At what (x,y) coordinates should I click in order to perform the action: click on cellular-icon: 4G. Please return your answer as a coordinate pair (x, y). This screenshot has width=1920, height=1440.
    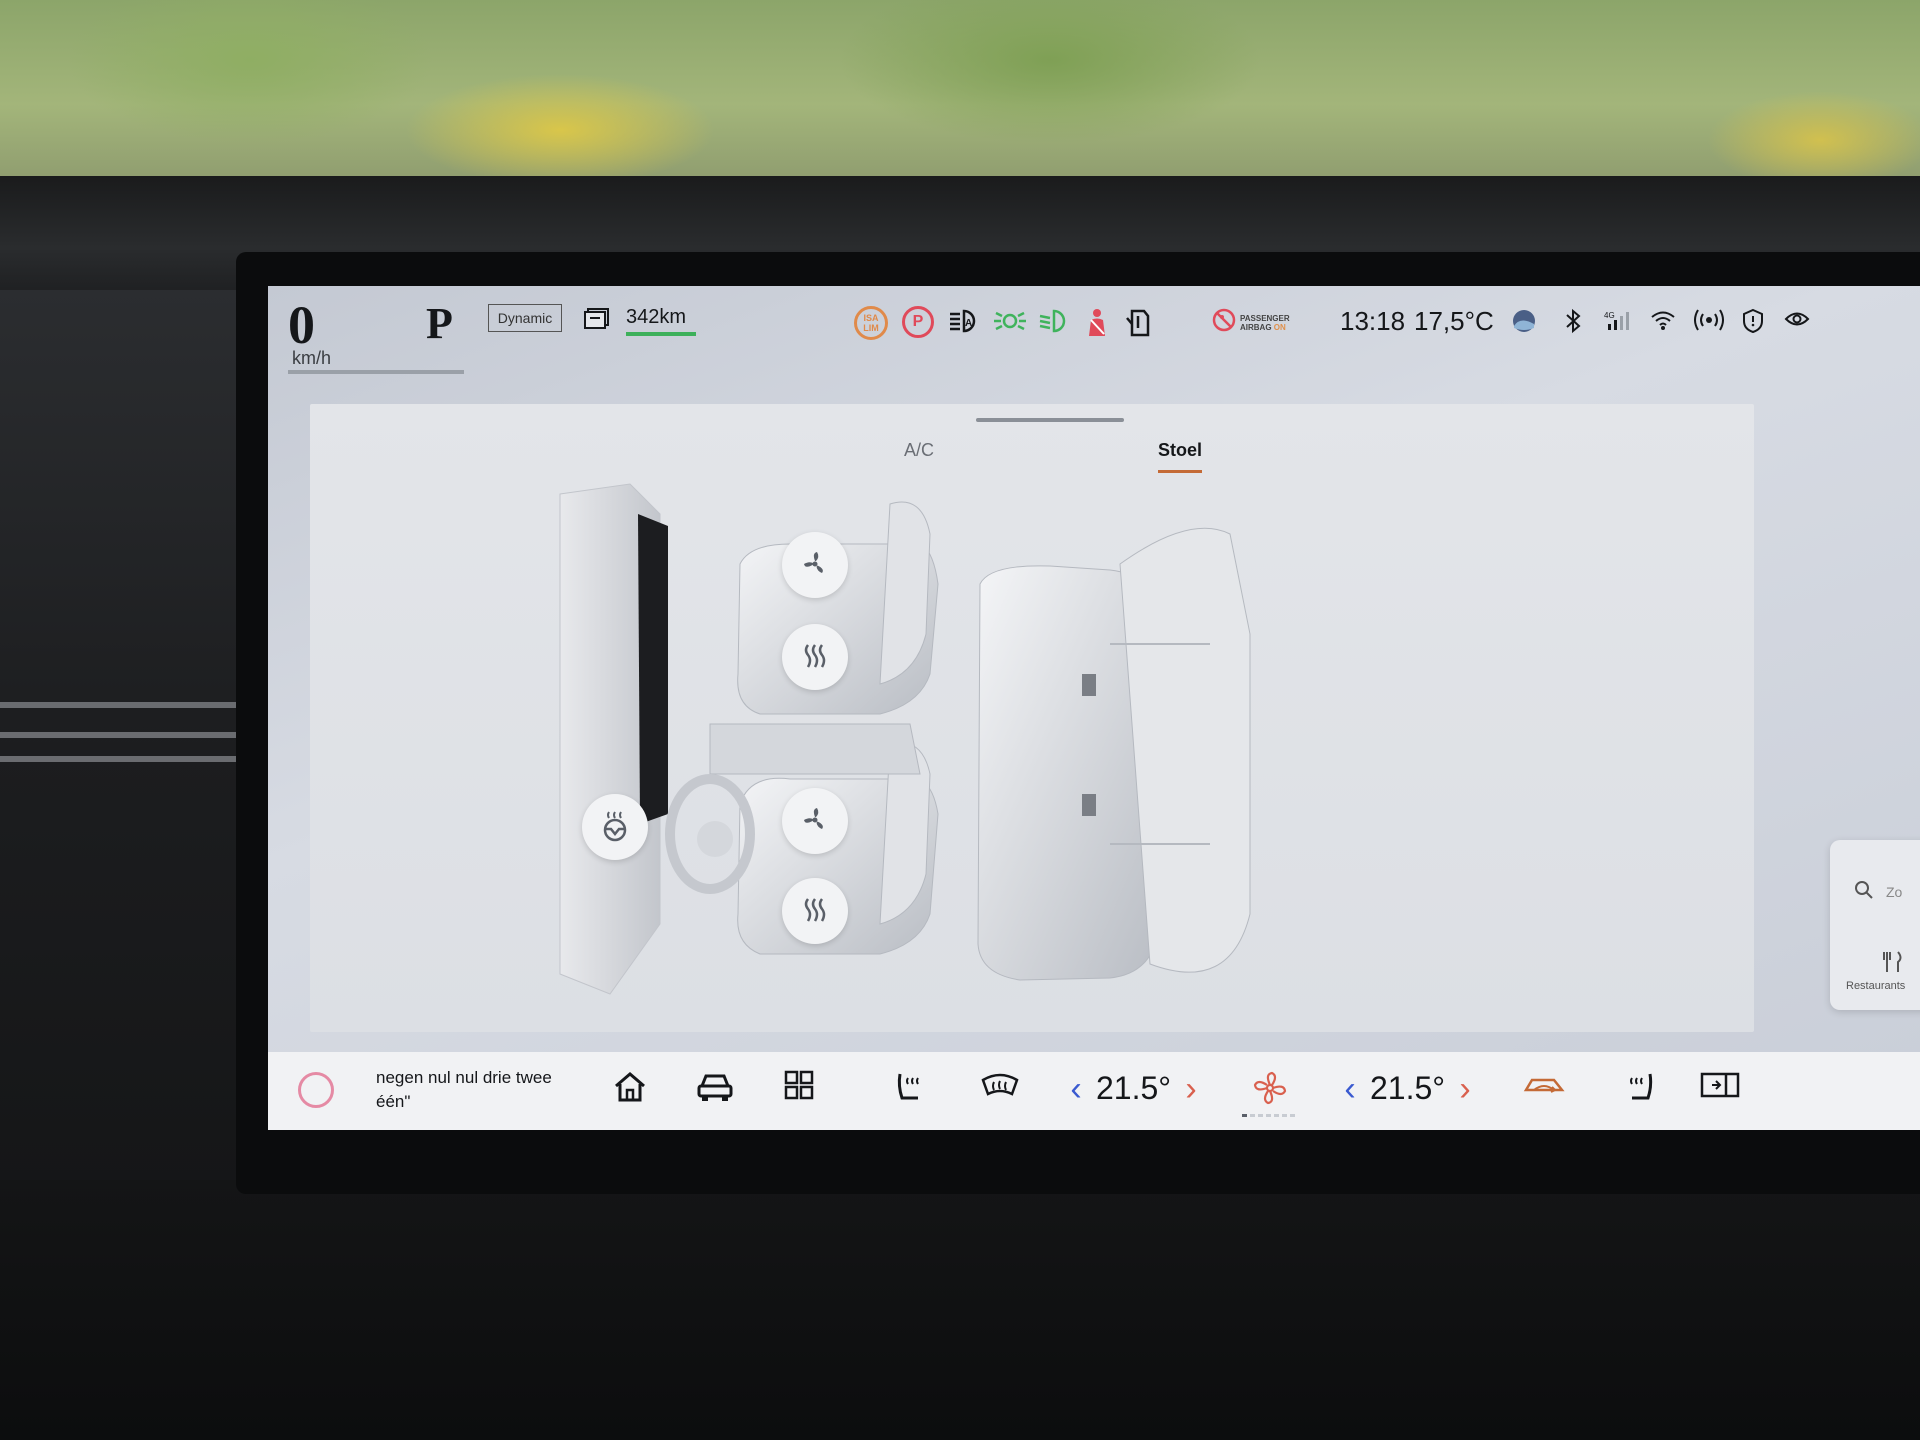
    Looking at the image, I should click on (1617, 323).